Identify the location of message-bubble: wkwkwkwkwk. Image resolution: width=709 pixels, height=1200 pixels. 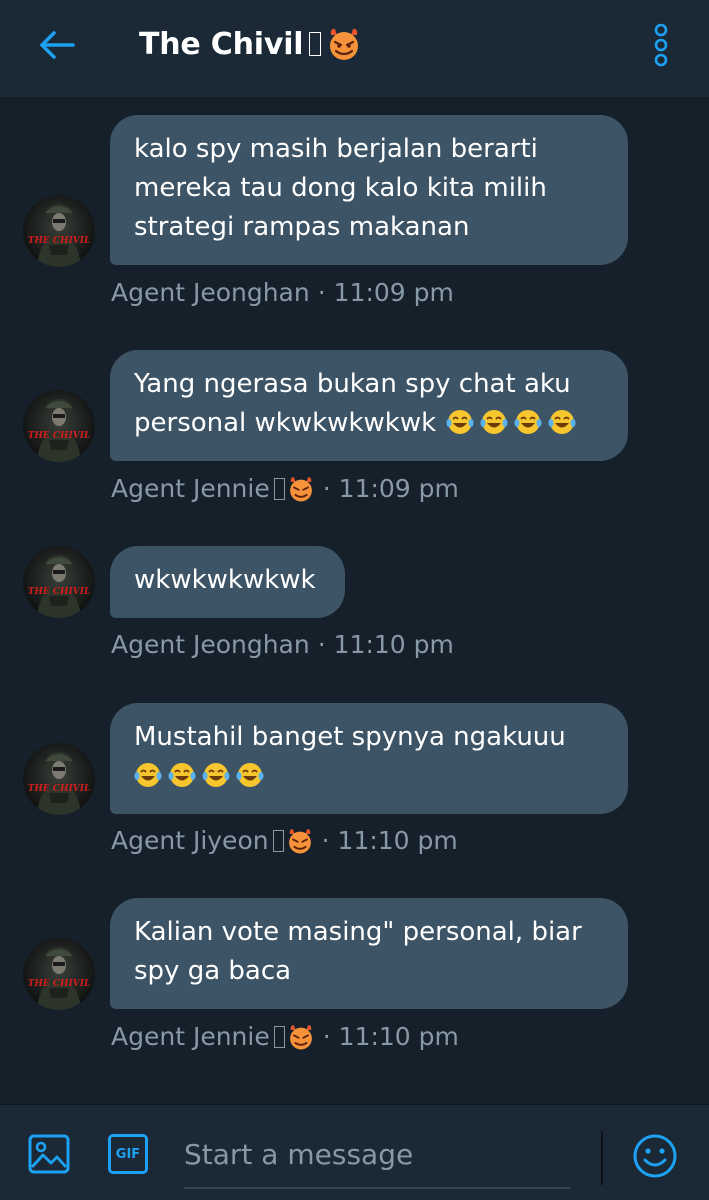
(227, 582).